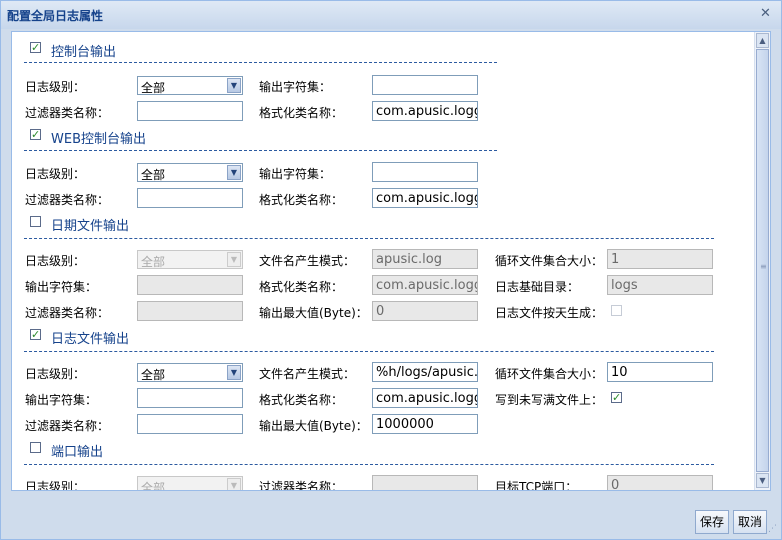  What do you see at coordinates (750, 522) in the screenshot?
I see `cancel-button: 取消` at bounding box center [750, 522].